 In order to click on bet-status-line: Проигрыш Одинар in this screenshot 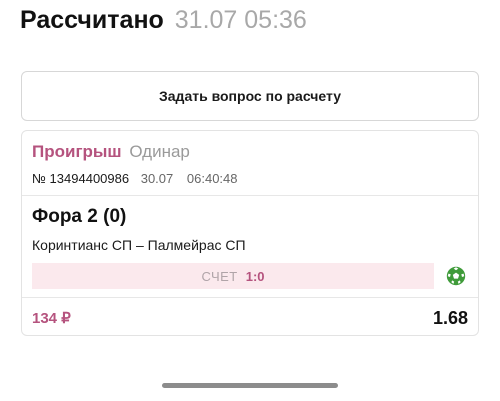, I will do `click(111, 152)`.